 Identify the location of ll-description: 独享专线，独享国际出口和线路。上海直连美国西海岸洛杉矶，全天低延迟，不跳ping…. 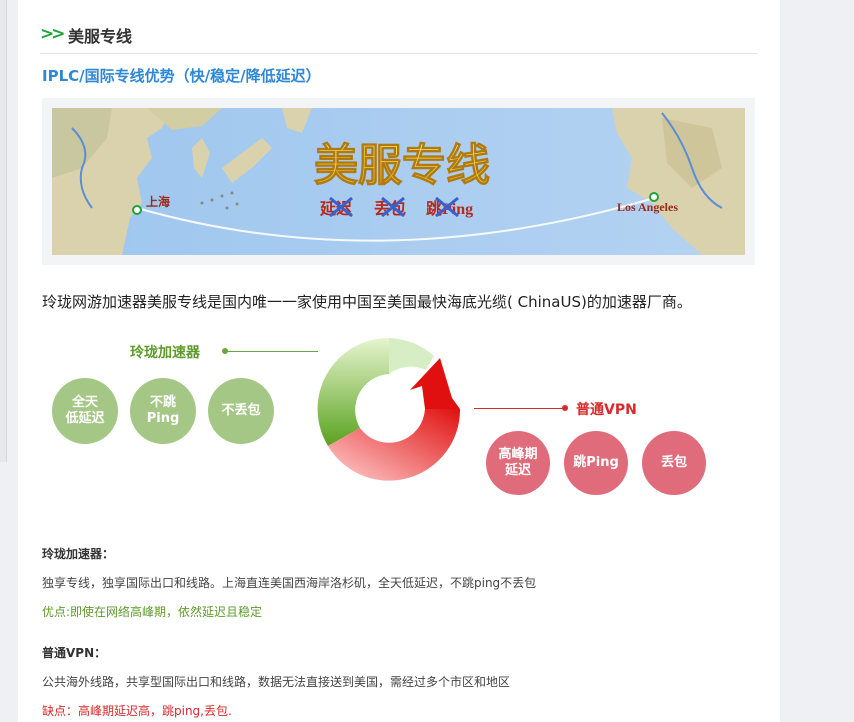
(289, 583).